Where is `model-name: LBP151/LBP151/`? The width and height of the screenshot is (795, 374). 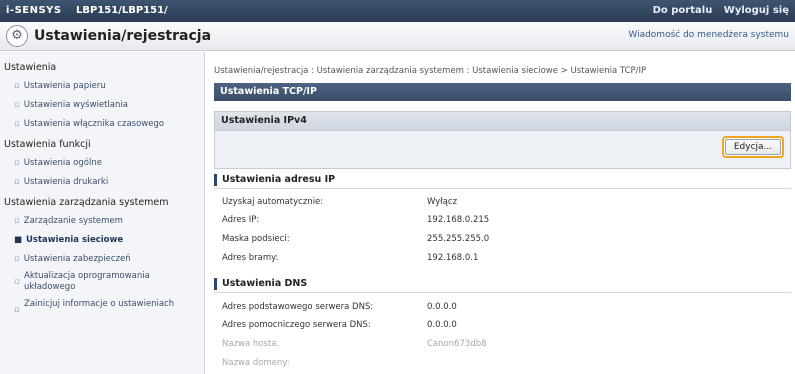 model-name: LBP151/LBP151/ is located at coordinates (122, 10).